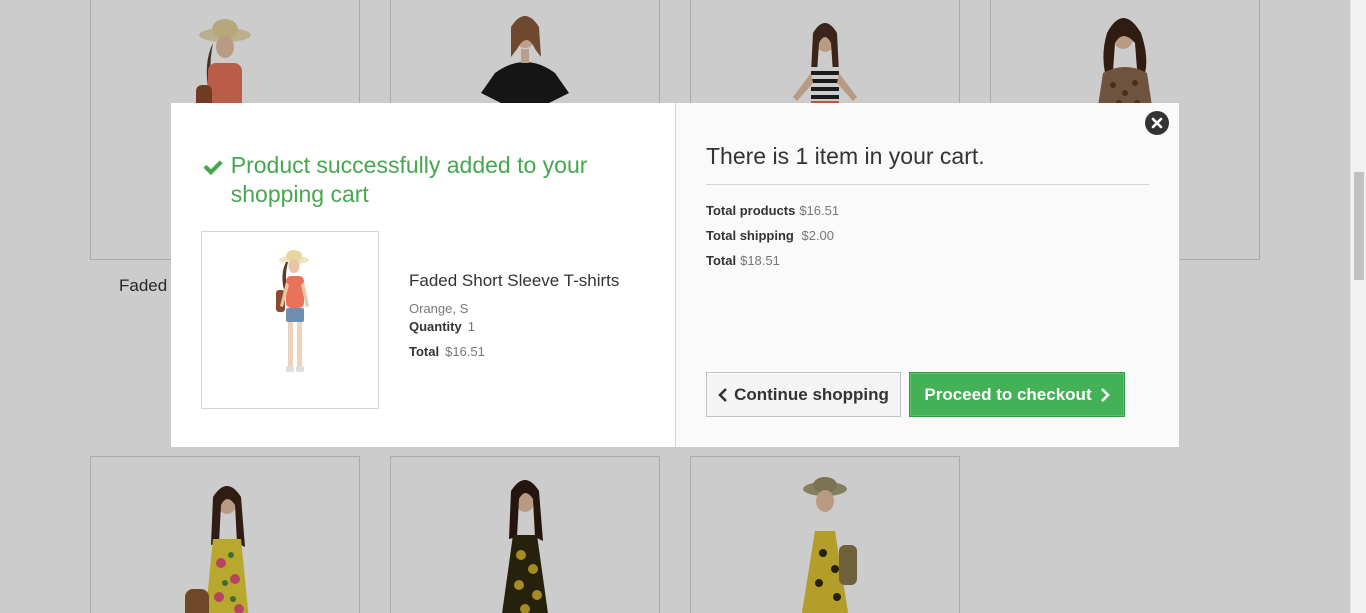  What do you see at coordinates (811, 394) in the screenshot?
I see `continue-shopping-label: Continue shopping` at bounding box center [811, 394].